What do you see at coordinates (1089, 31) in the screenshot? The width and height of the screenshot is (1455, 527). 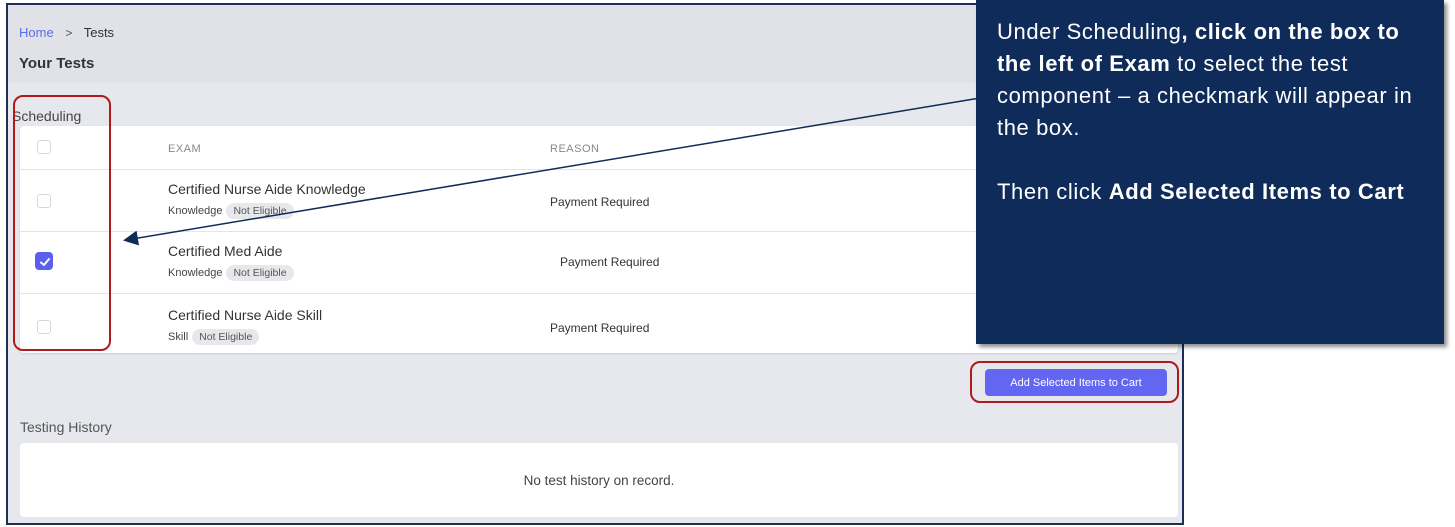 I see `callout-step-1-text: Under Scheduling` at bounding box center [1089, 31].